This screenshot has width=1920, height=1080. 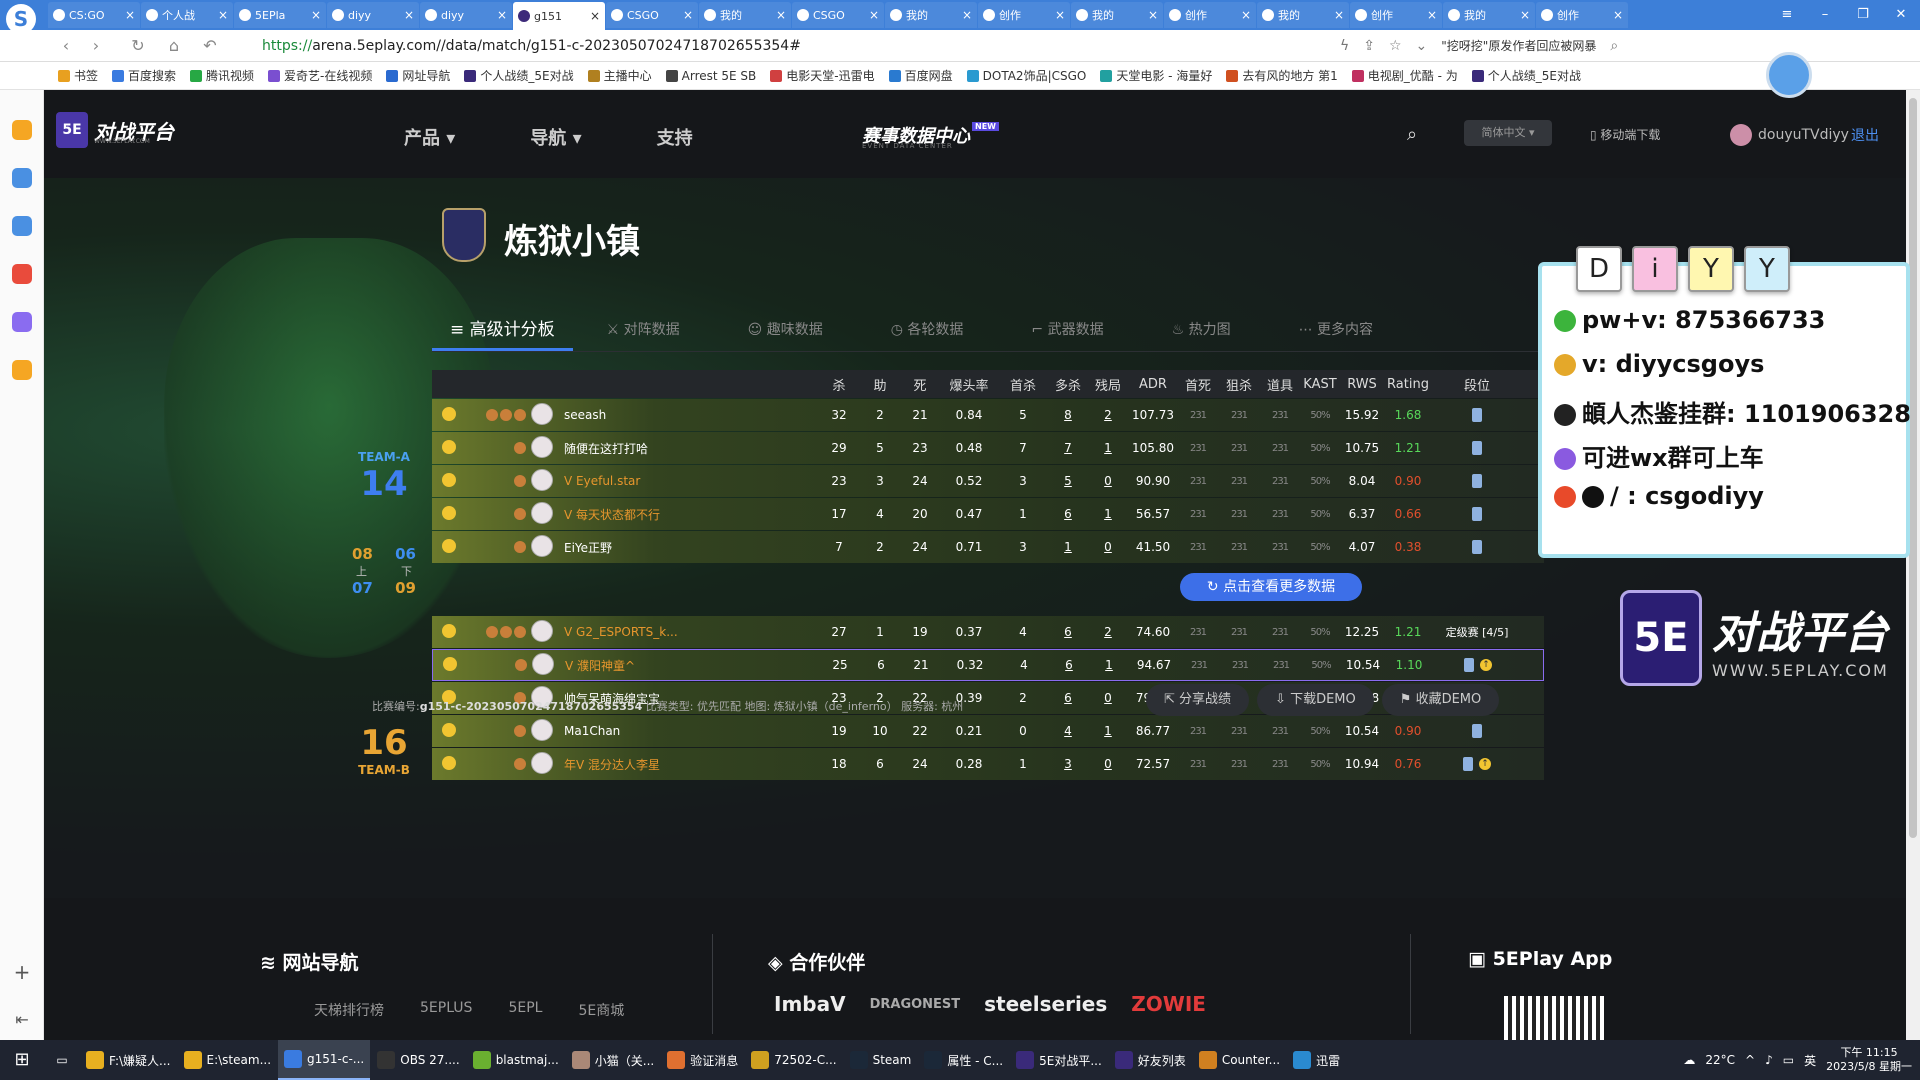 What do you see at coordinates (619, 75) in the screenshot?
I see `bookmark-item: 主播中心` at bounding box center [619, 75].